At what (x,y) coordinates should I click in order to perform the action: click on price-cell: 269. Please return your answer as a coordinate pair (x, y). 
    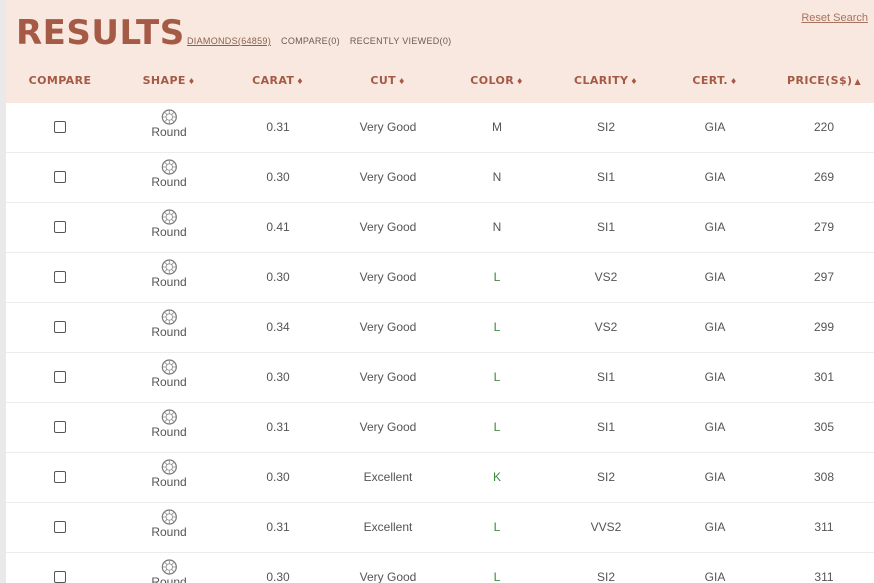
    Looking at the image, I should click on (824, 177).